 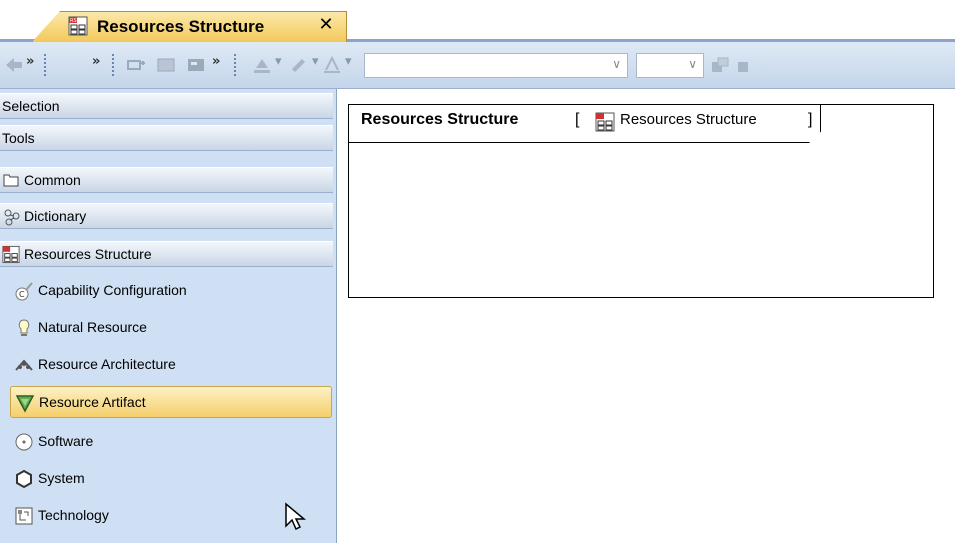 What do you see at coordinates (166, 180) in the screenshot?
I see `palette-section-common: Common` at bounding box center [166, 180].